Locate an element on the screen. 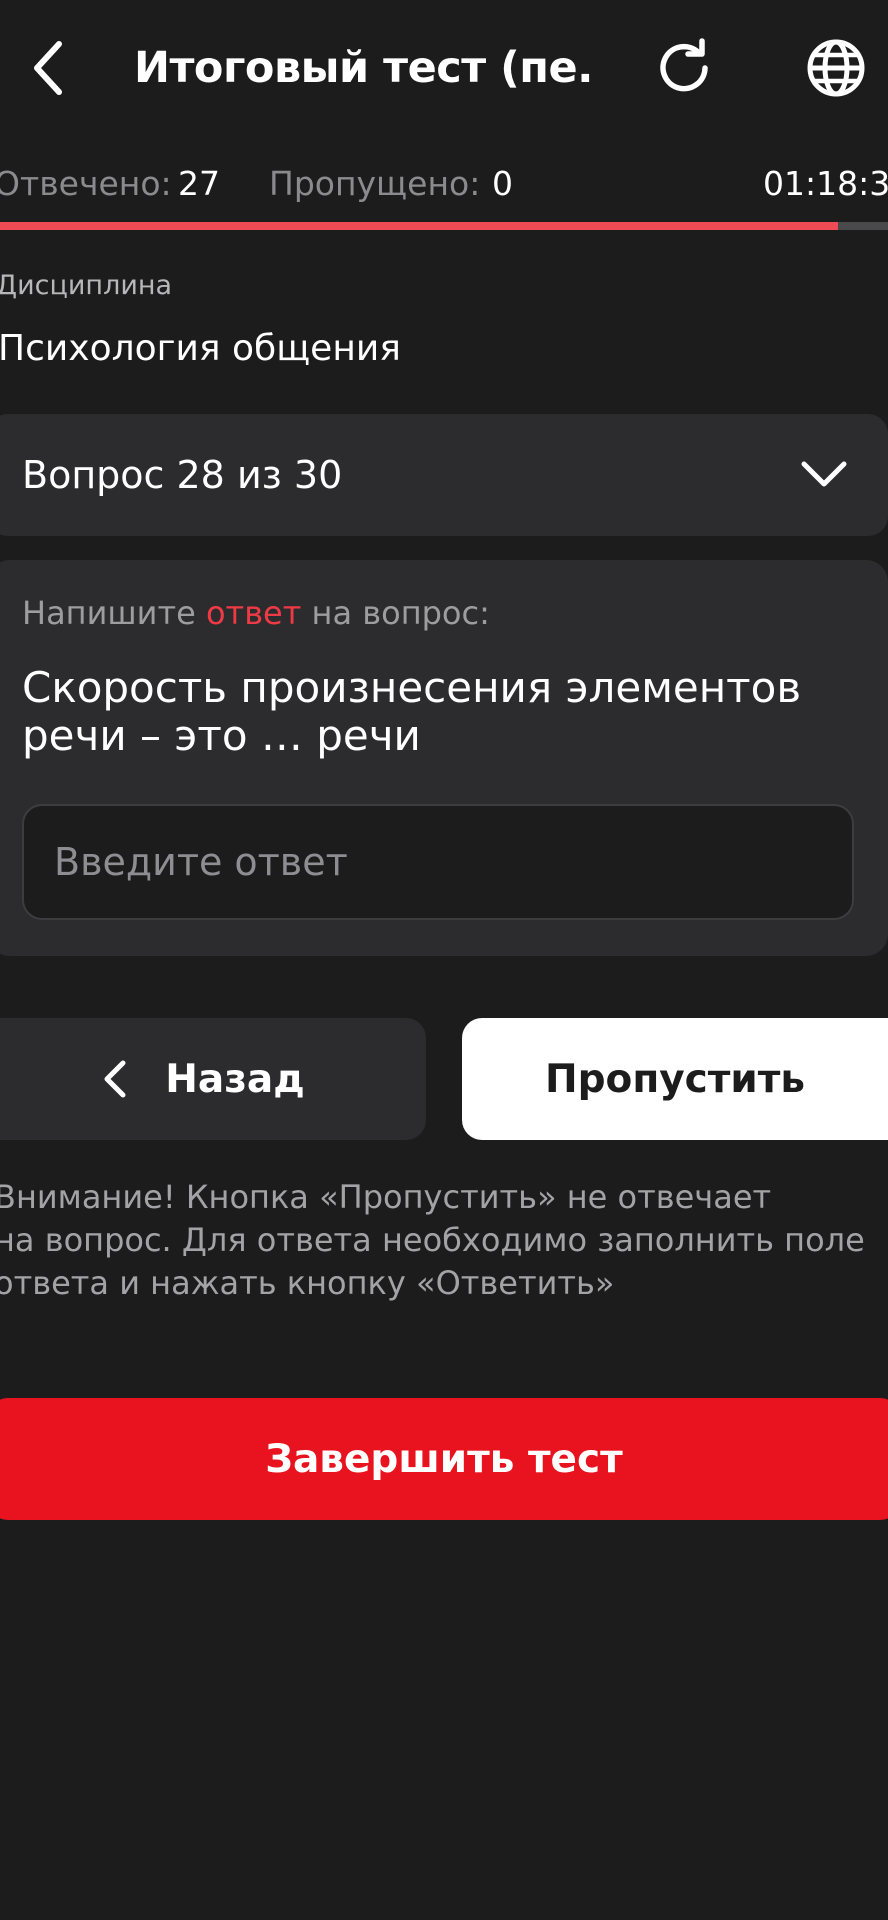 This screenshot has height=1920, width=888. skipped-label: Пропущено: is located at coordinates (375, 183).